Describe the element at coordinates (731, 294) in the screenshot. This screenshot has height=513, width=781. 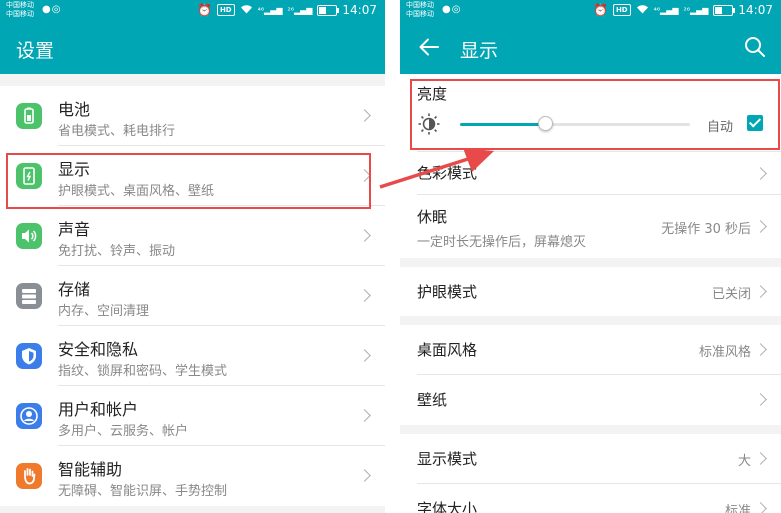
I see `eye-comfort-value: 已关闭` at that location.